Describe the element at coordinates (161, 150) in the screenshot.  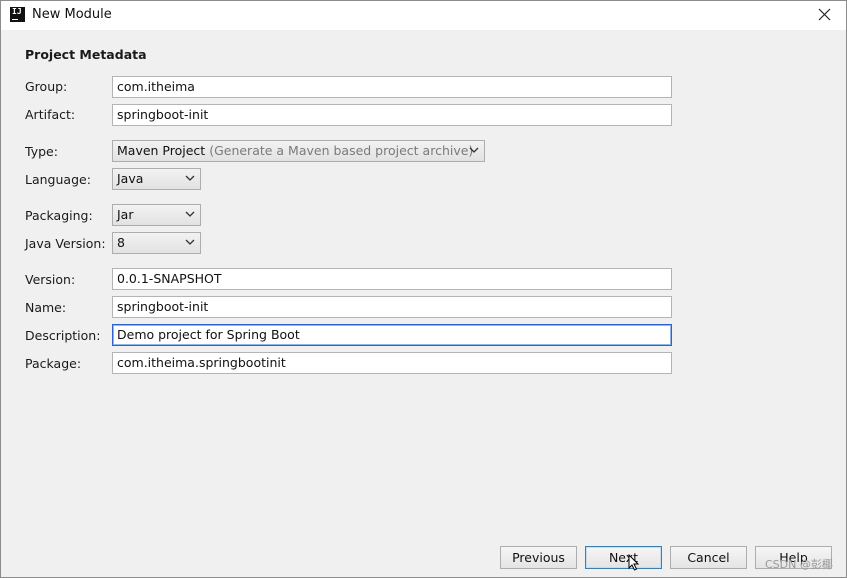
I see `type-select-value: Maven Project` at that location.